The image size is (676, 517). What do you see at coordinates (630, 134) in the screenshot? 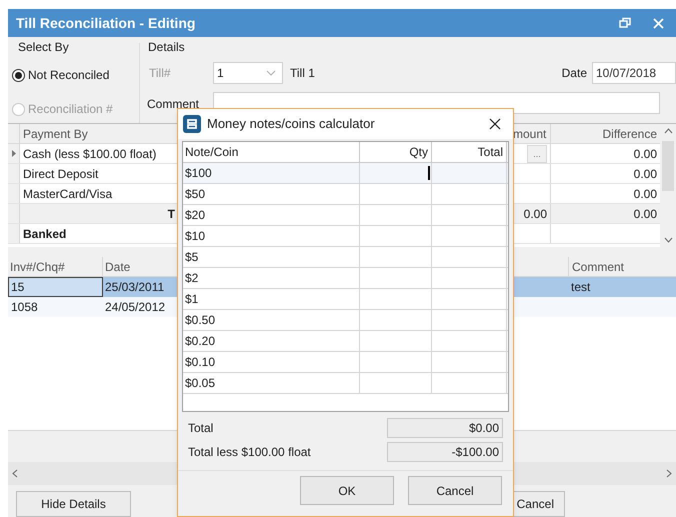
I see `column-header: Difference` at bounding box center [630, 134].